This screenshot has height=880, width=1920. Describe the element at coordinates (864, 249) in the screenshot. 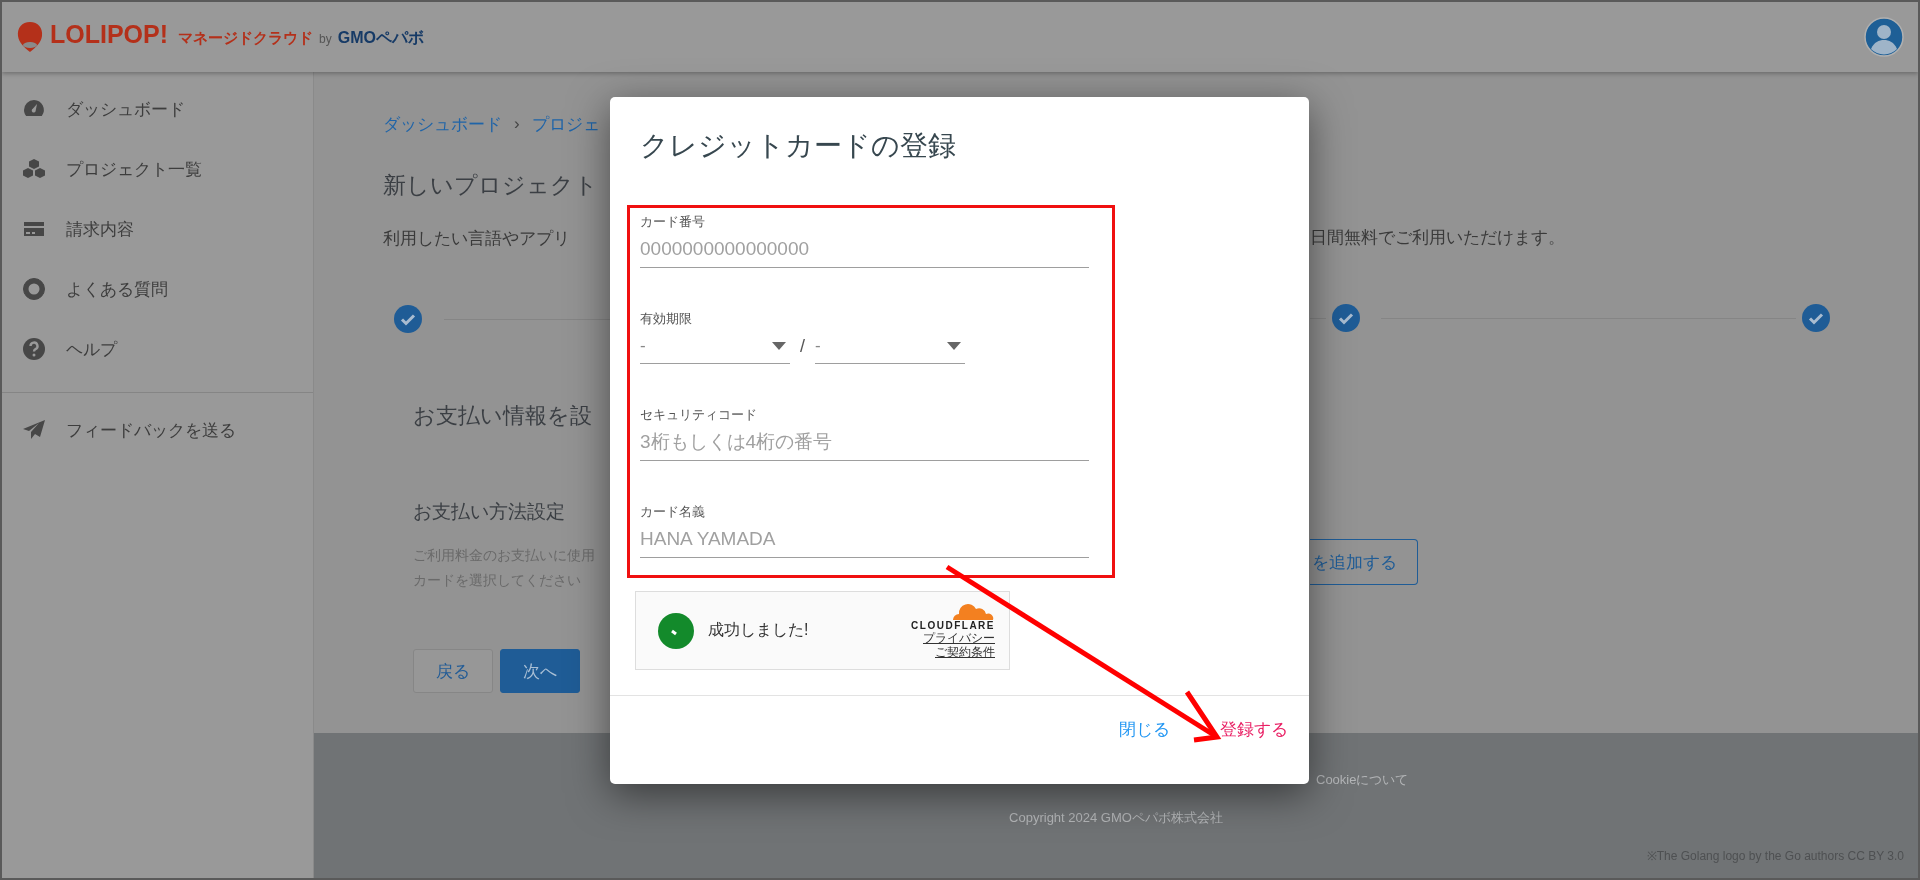

I see `input-field: 0000000000000000` at that location.